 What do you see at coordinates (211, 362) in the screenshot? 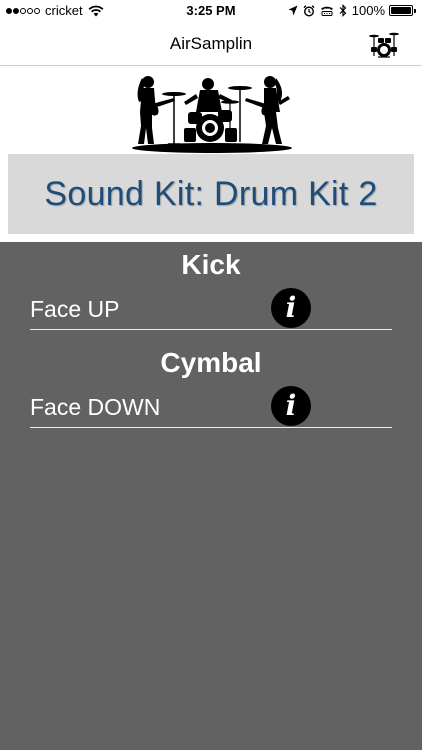
I see `section-title: Cymbal` at bounding box center [211, 362].